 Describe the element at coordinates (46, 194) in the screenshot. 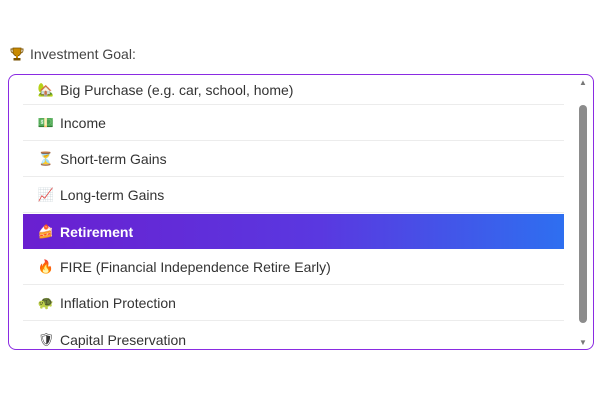

I see `chart-up-icon: 📈` at that location.